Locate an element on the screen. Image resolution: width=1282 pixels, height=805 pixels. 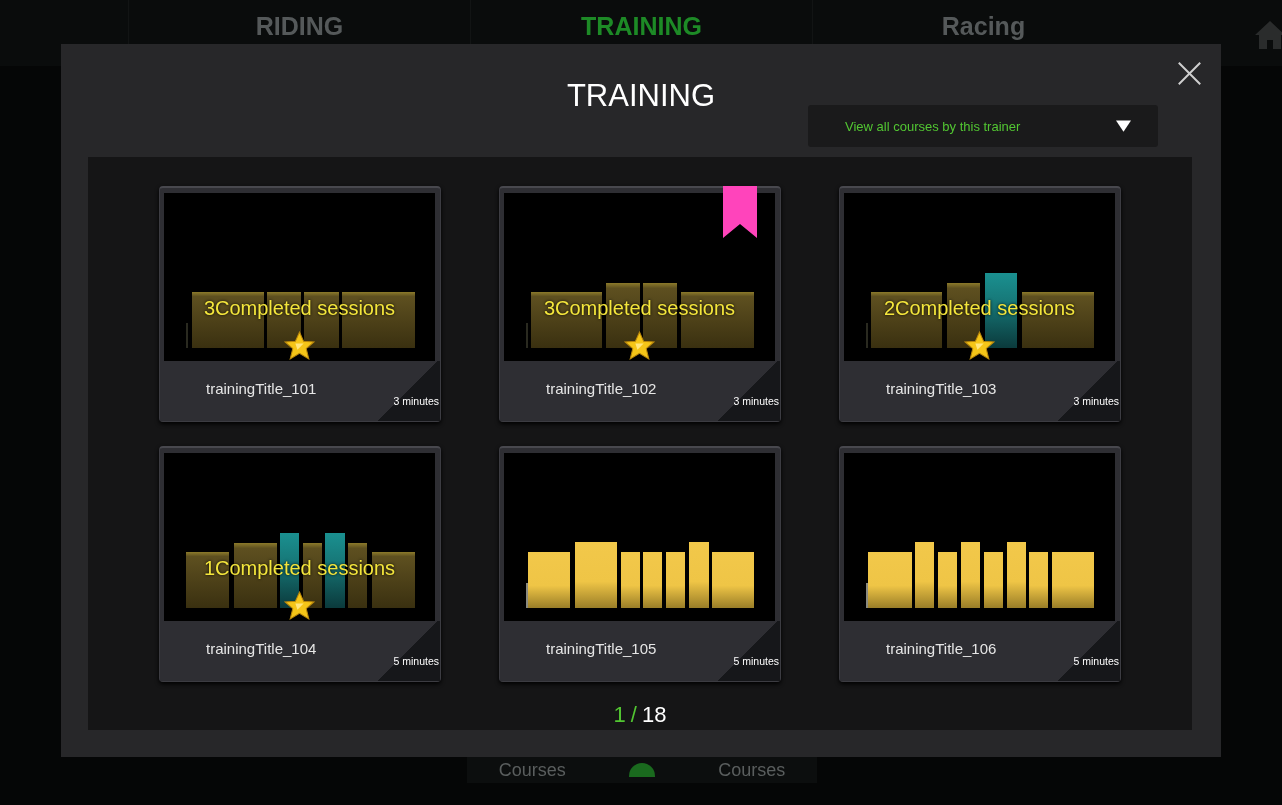
course-card: 3Completed sessions trainingTitle_102 3 minutes is located at coordinates (640, 304).